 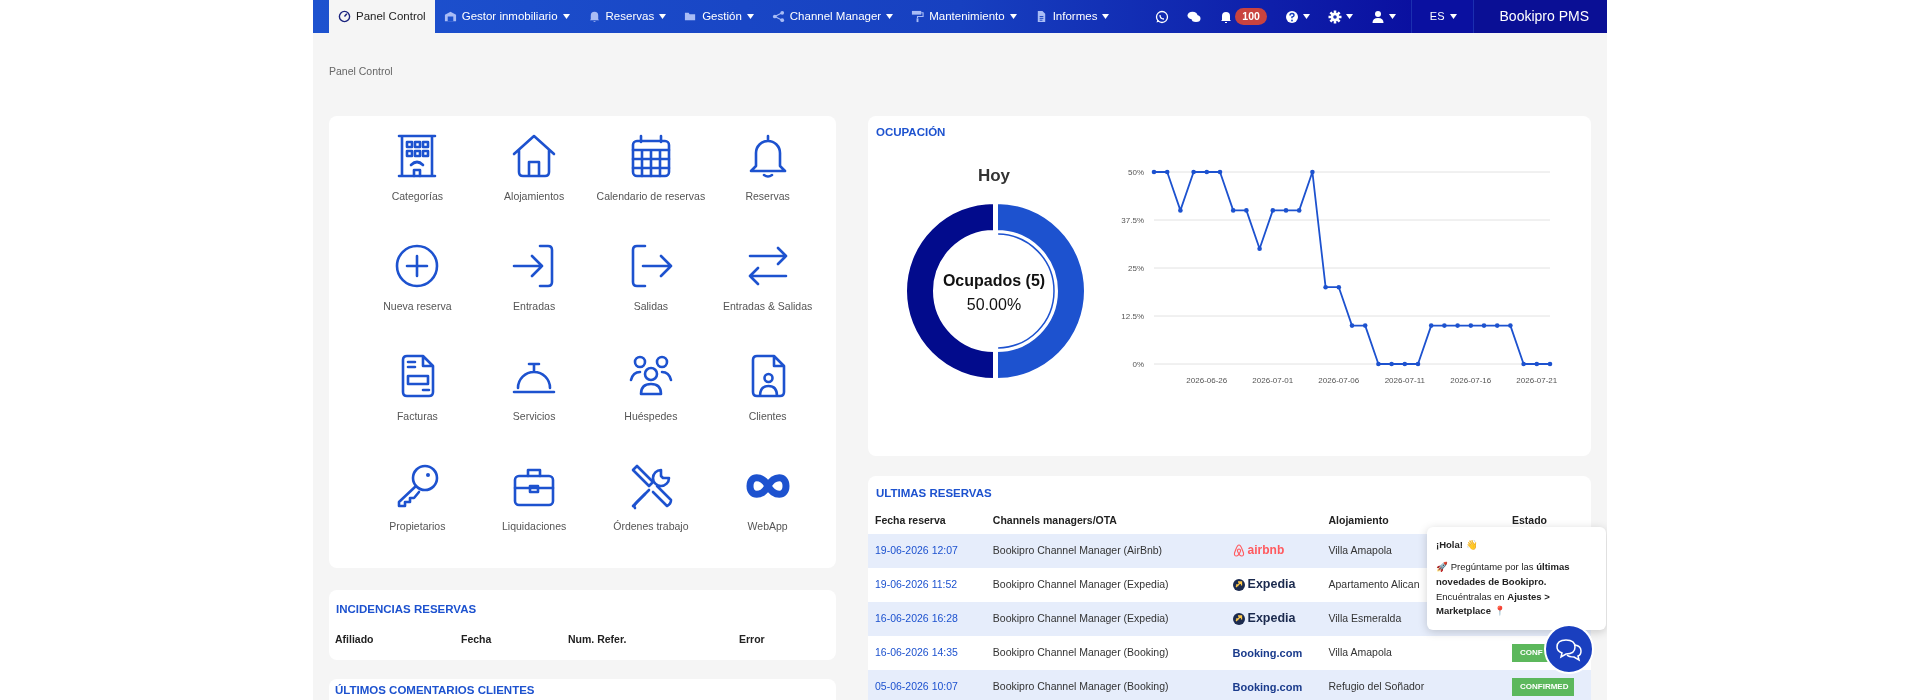 What do you see at coordinates (382, 16) in the screenshot?
I see `nav-tab: Panel Control` at bounding box center [382, 16].